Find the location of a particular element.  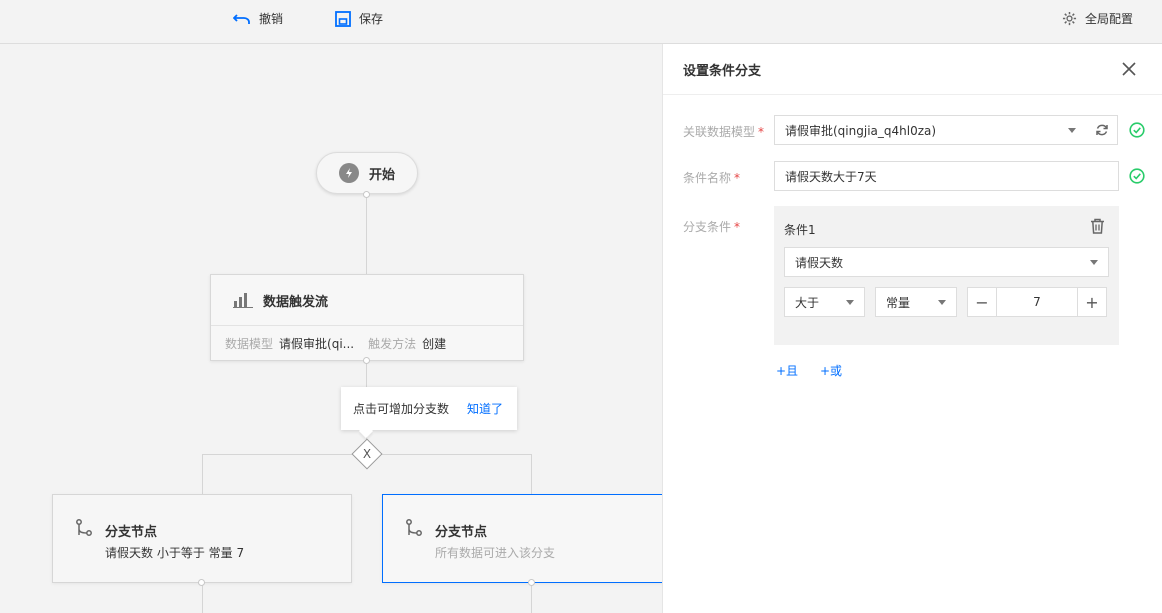

trigger-title: 数据触发流 is located at coordinates (296, 302).